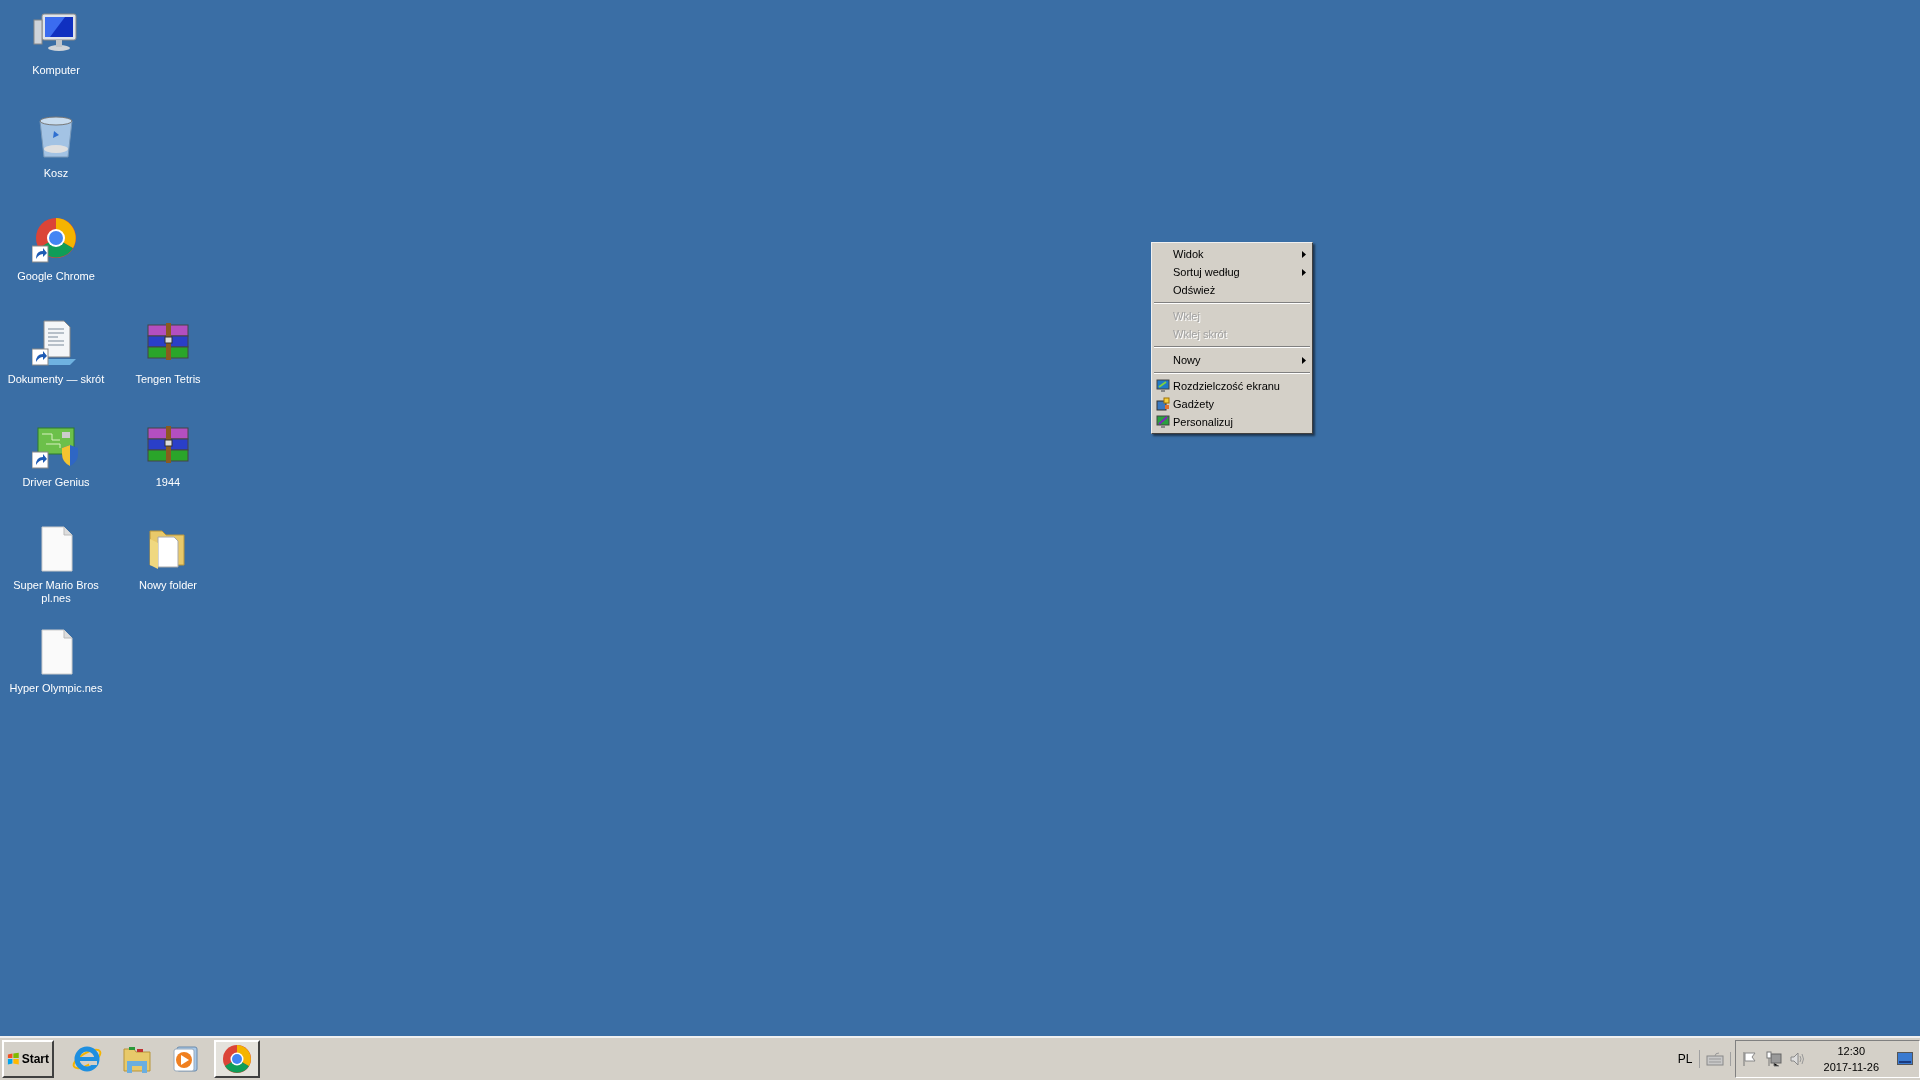 Image resolution: width=1920 pixels, height=1080 pixels. I want to click on show-desktop-icon, so click(1905, 1059).